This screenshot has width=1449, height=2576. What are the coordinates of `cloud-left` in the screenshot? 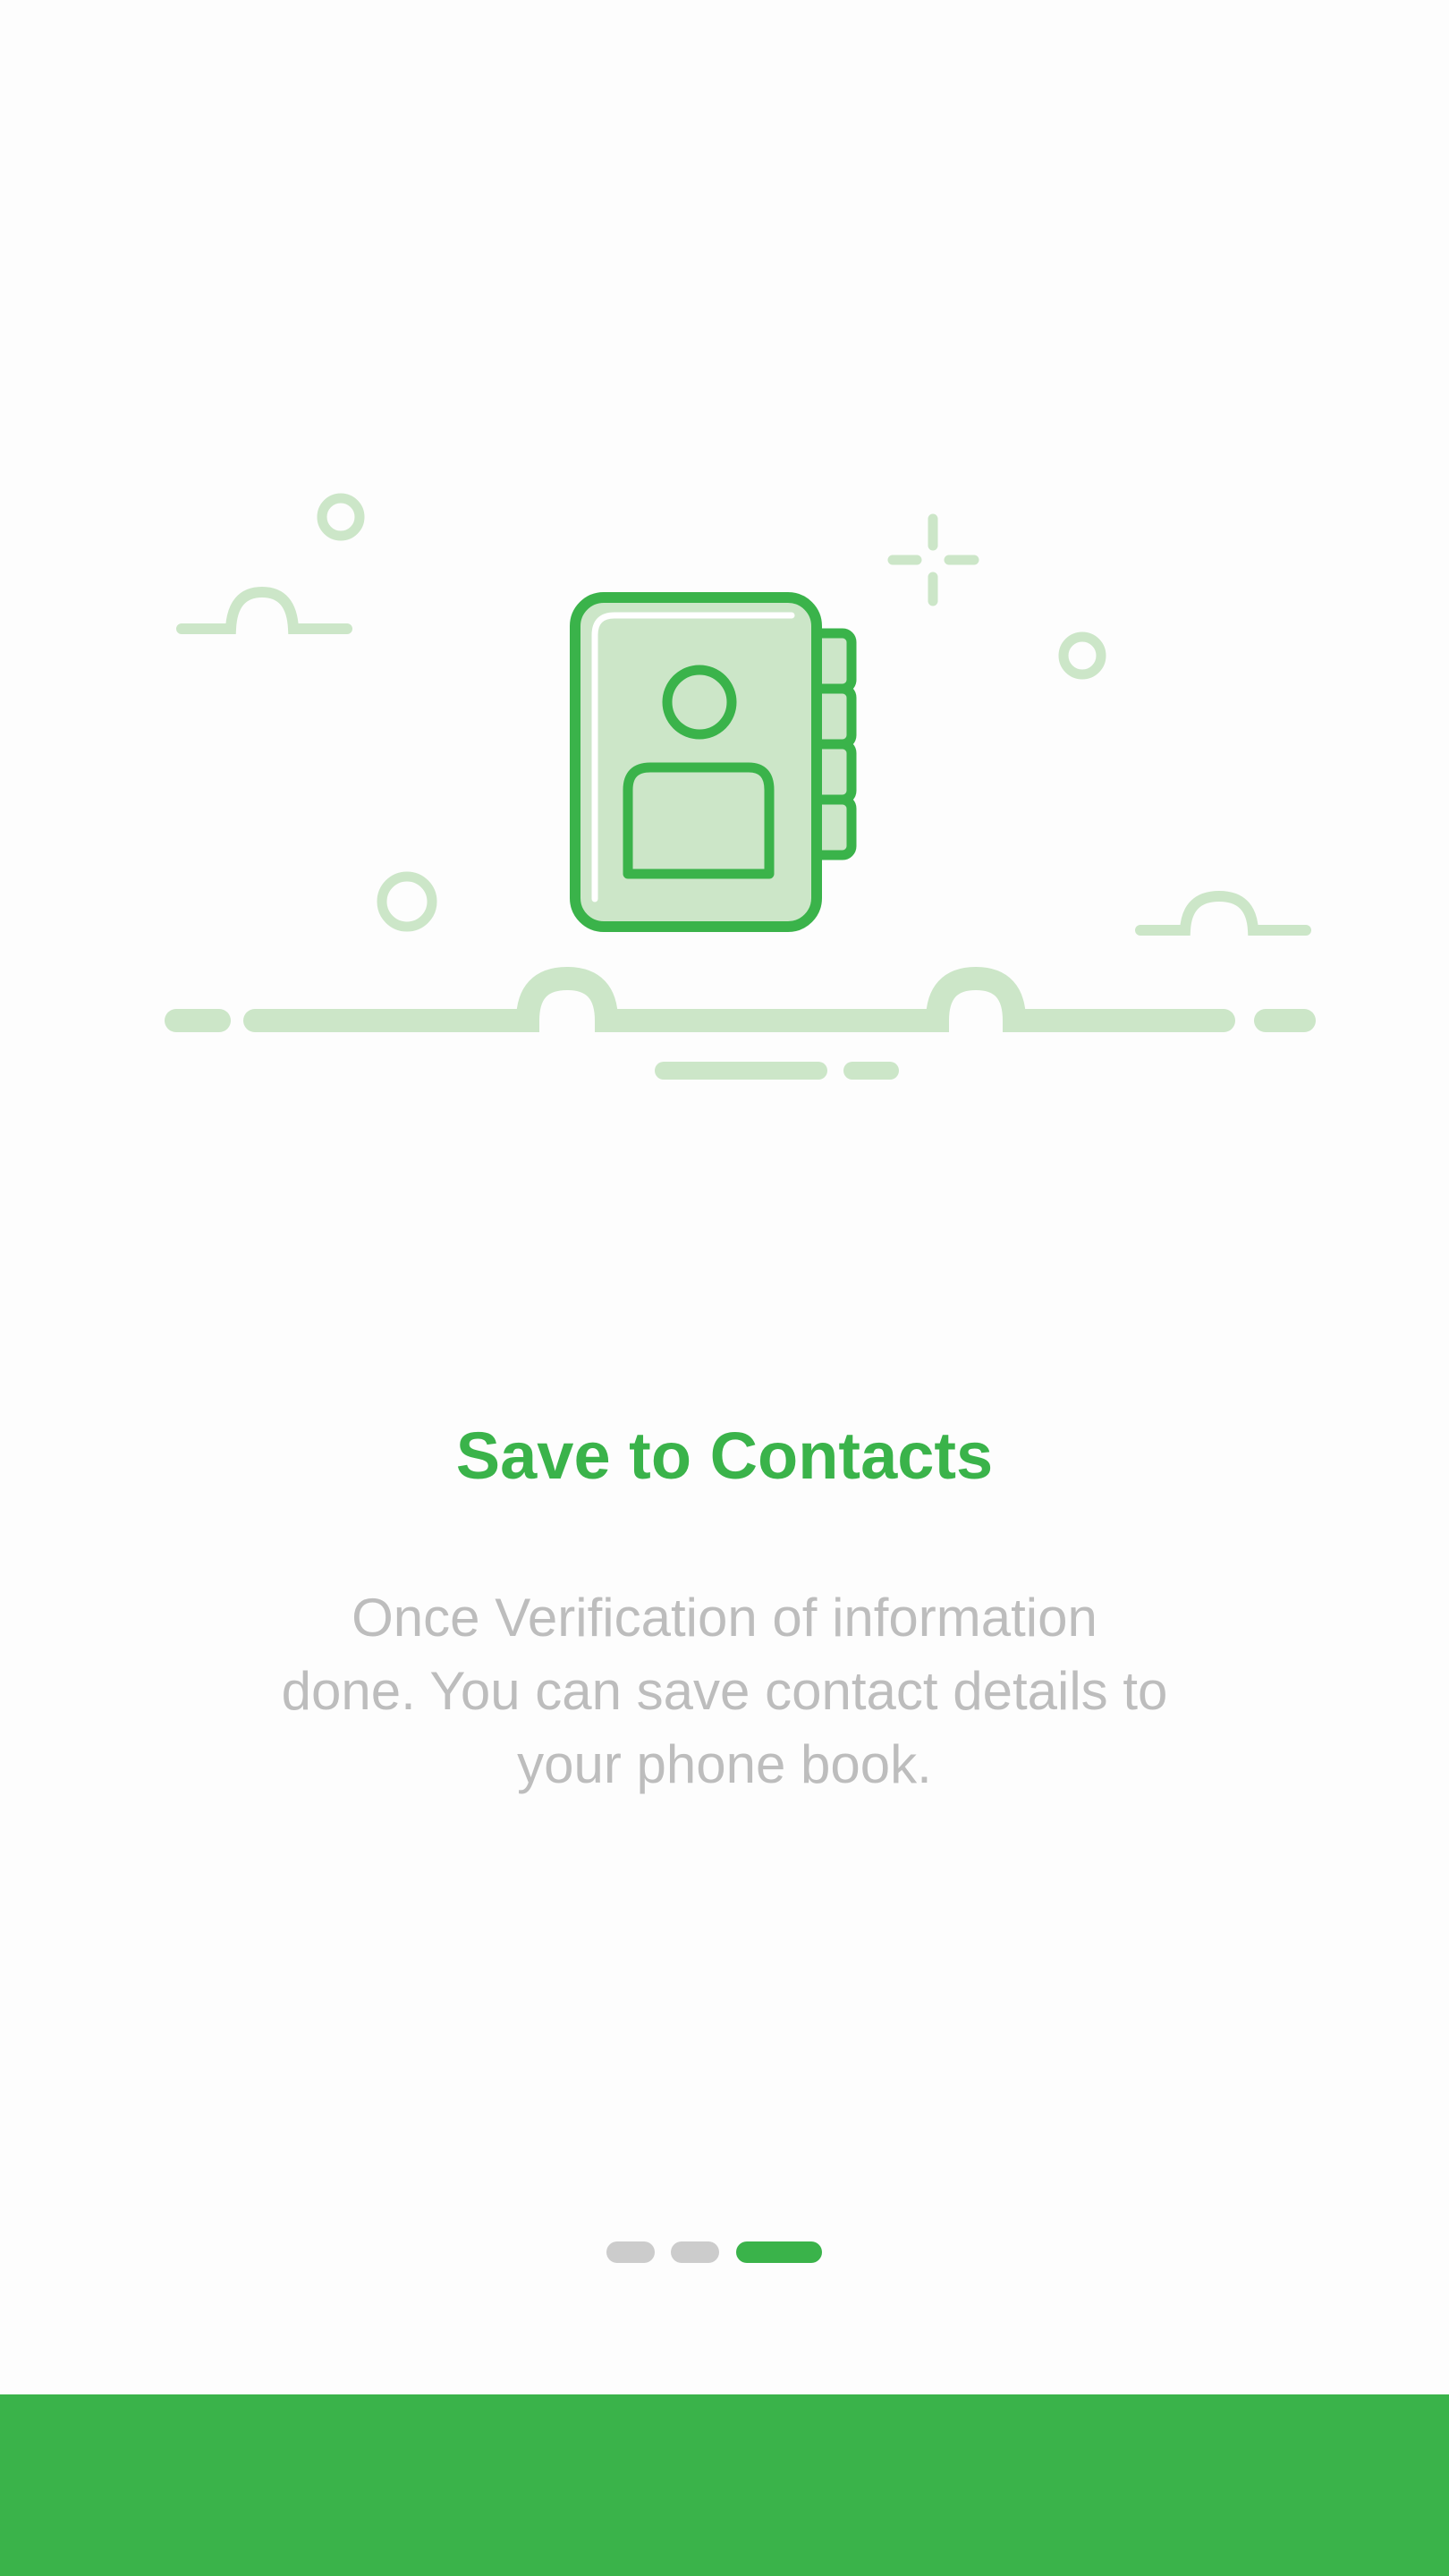 It's located at (264, 610).